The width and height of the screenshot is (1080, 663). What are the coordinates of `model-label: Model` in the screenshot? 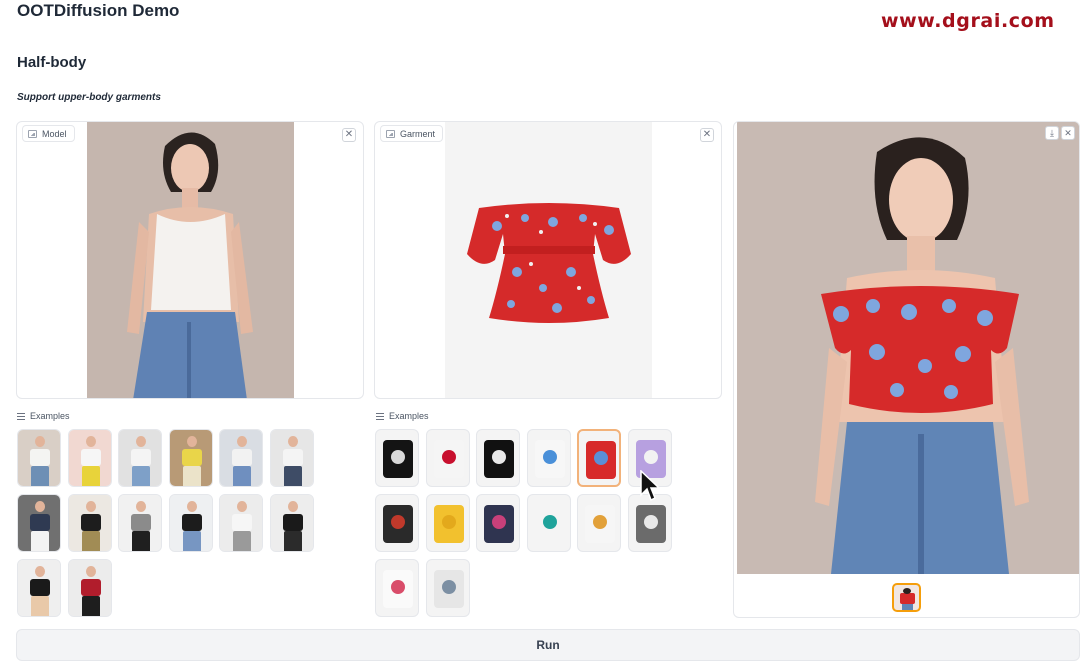 It's located at (48, 133).